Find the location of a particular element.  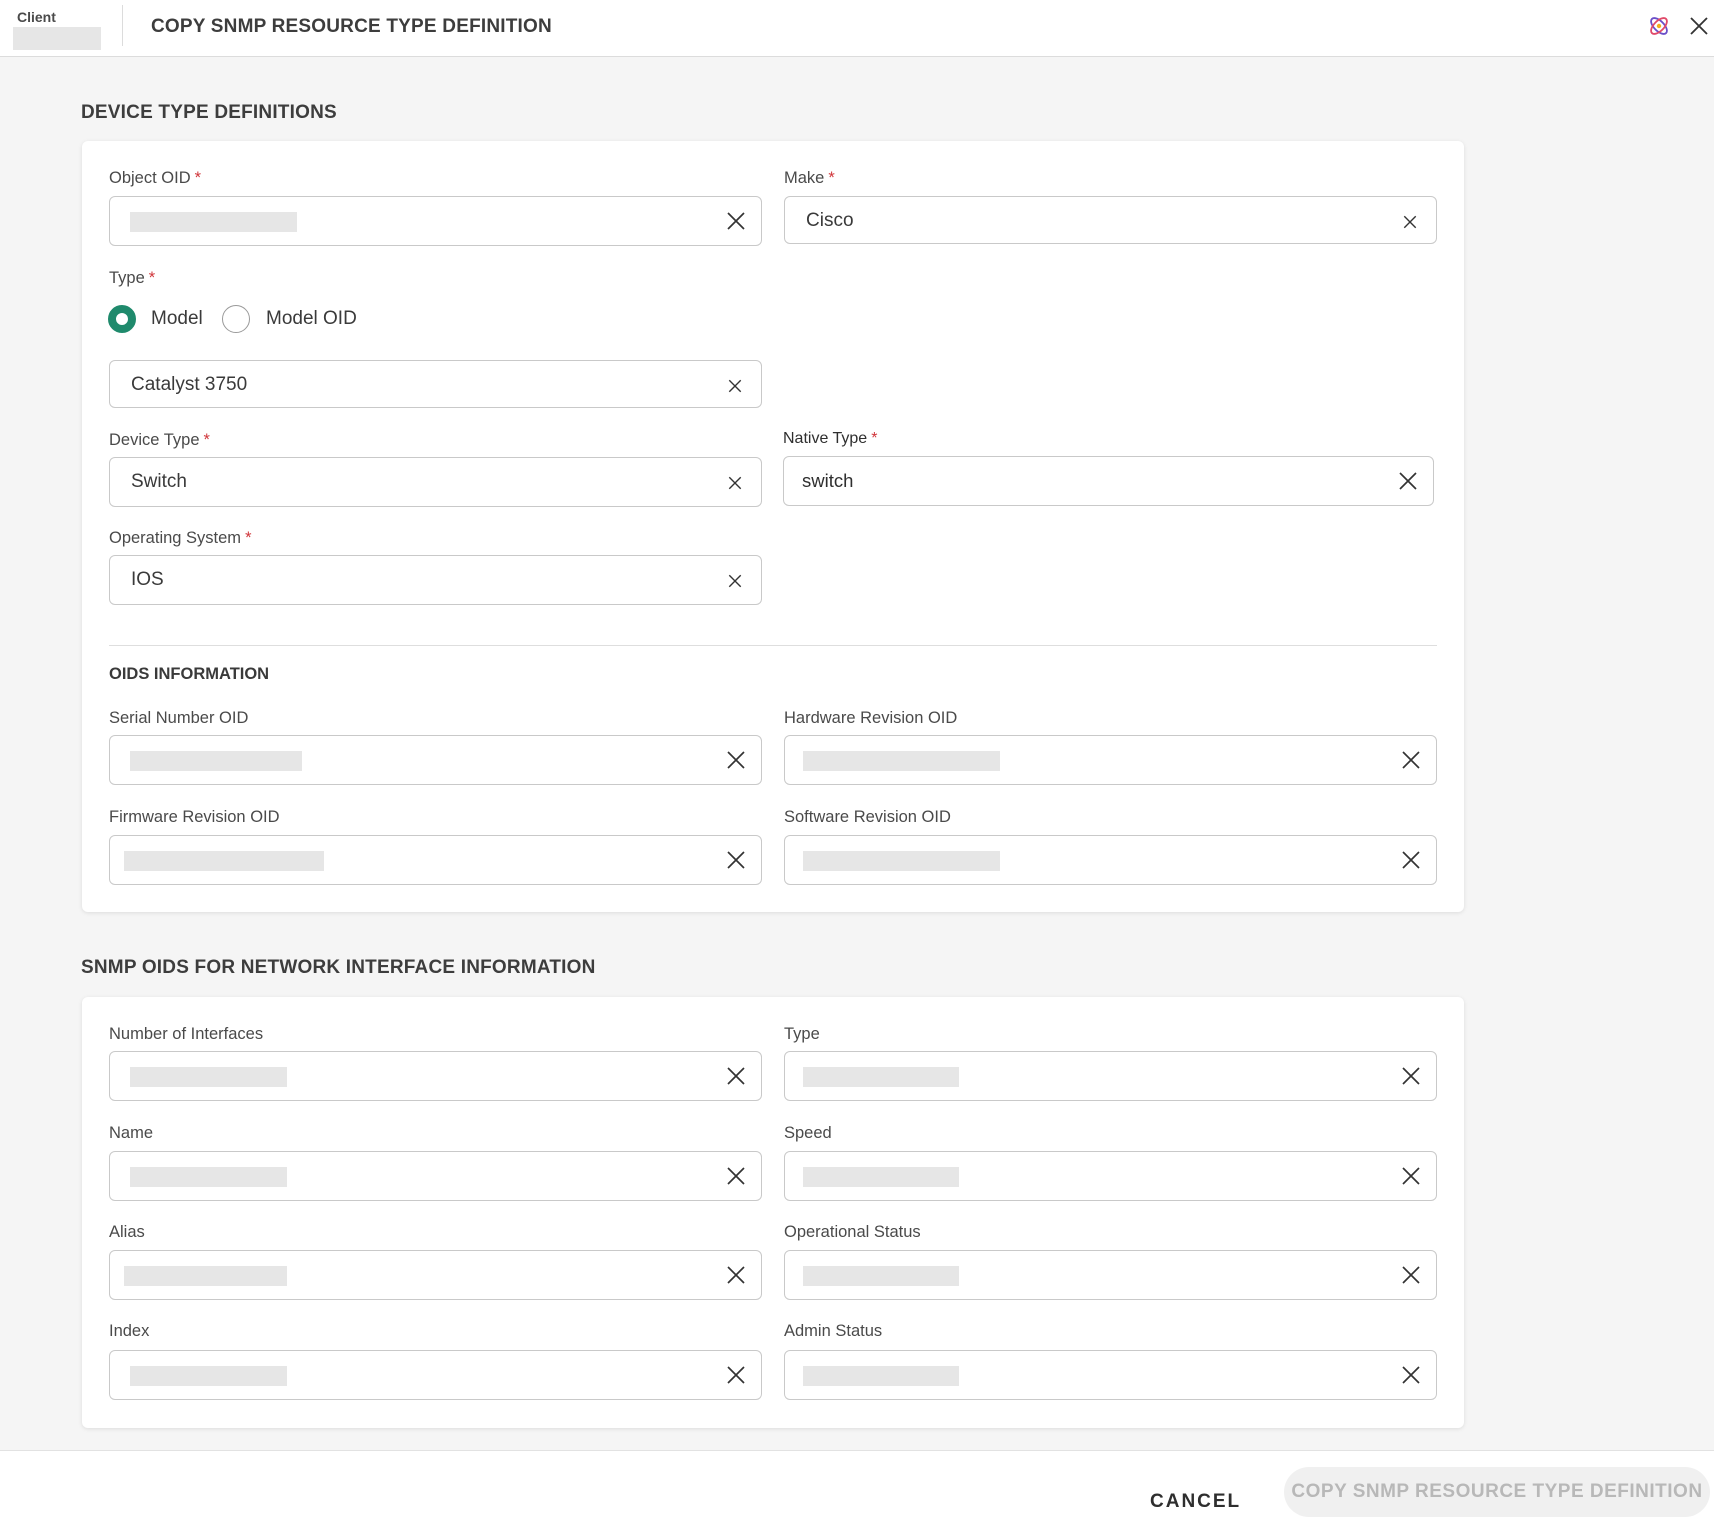

operating-system-value: IOS is located at coordinates (147, 579).